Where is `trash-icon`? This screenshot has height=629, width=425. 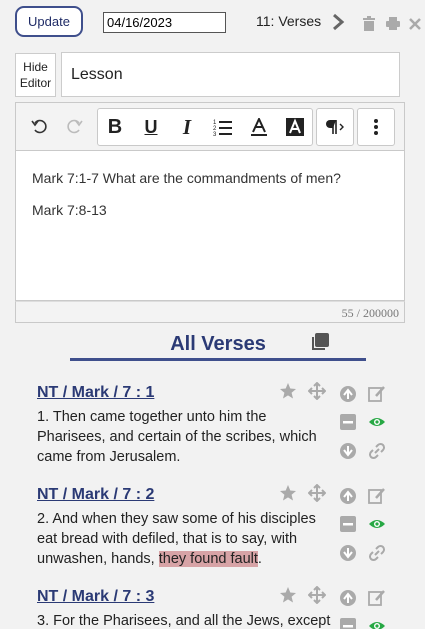 trash-icon is located at coordinates (369, 23).